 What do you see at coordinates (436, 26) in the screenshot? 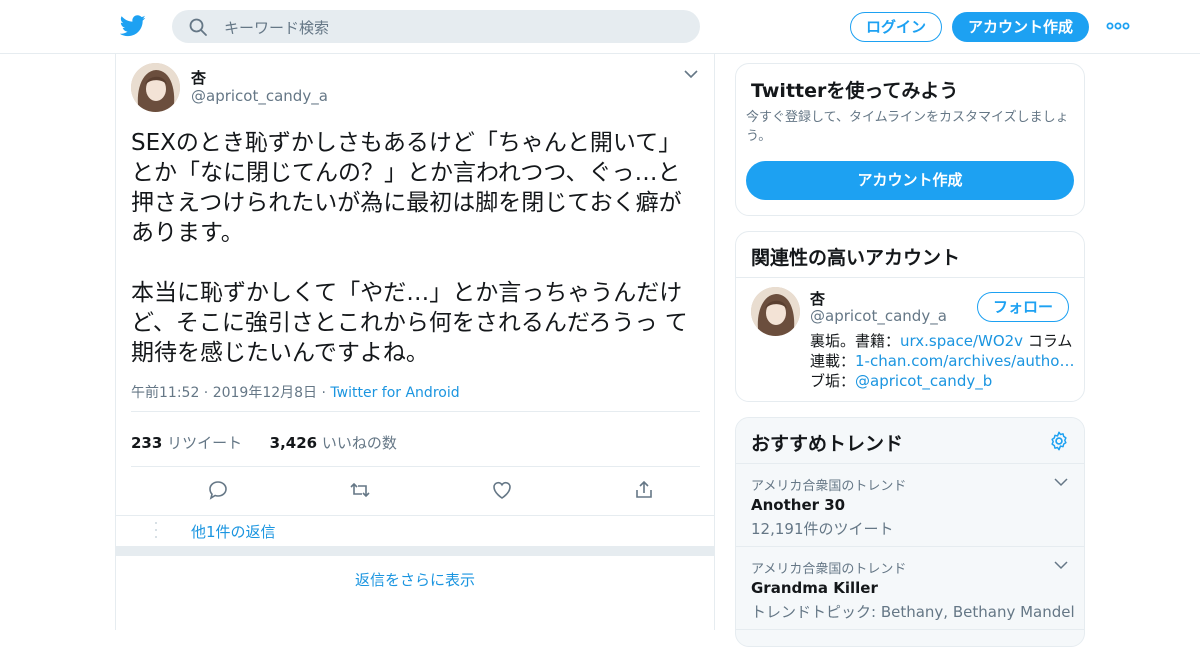
I see `search-box: キーワード検索` at bounding box center [436, 26].